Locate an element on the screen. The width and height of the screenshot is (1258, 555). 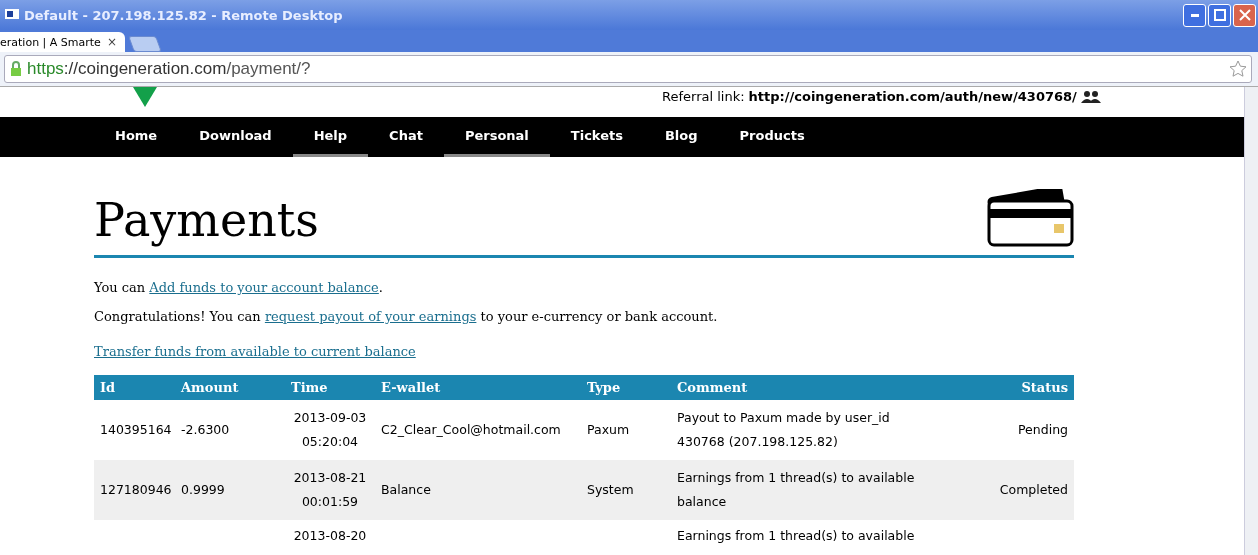
table-cell: 127180946 is located at coordinates (134, 490).